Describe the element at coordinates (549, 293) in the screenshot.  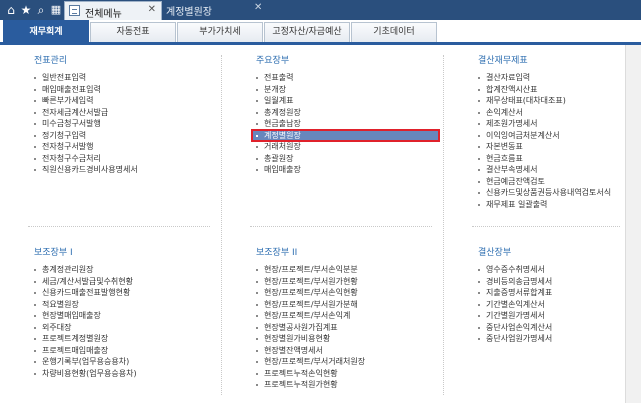
I see `menu-item-expense-proof-total: 지출증명서류합계표` at that location.